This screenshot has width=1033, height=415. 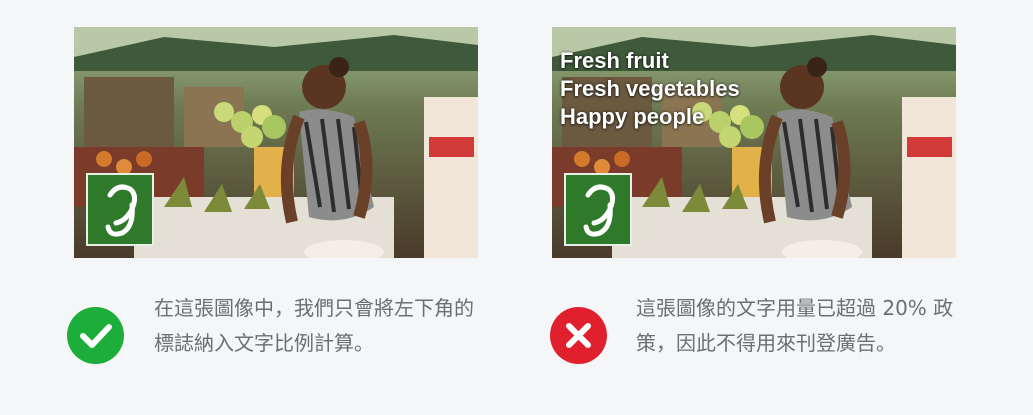 What do you see at coordinates (578, 335) in the screenshot?
I see `x-circle-icon` at bounding box center [578, 335].